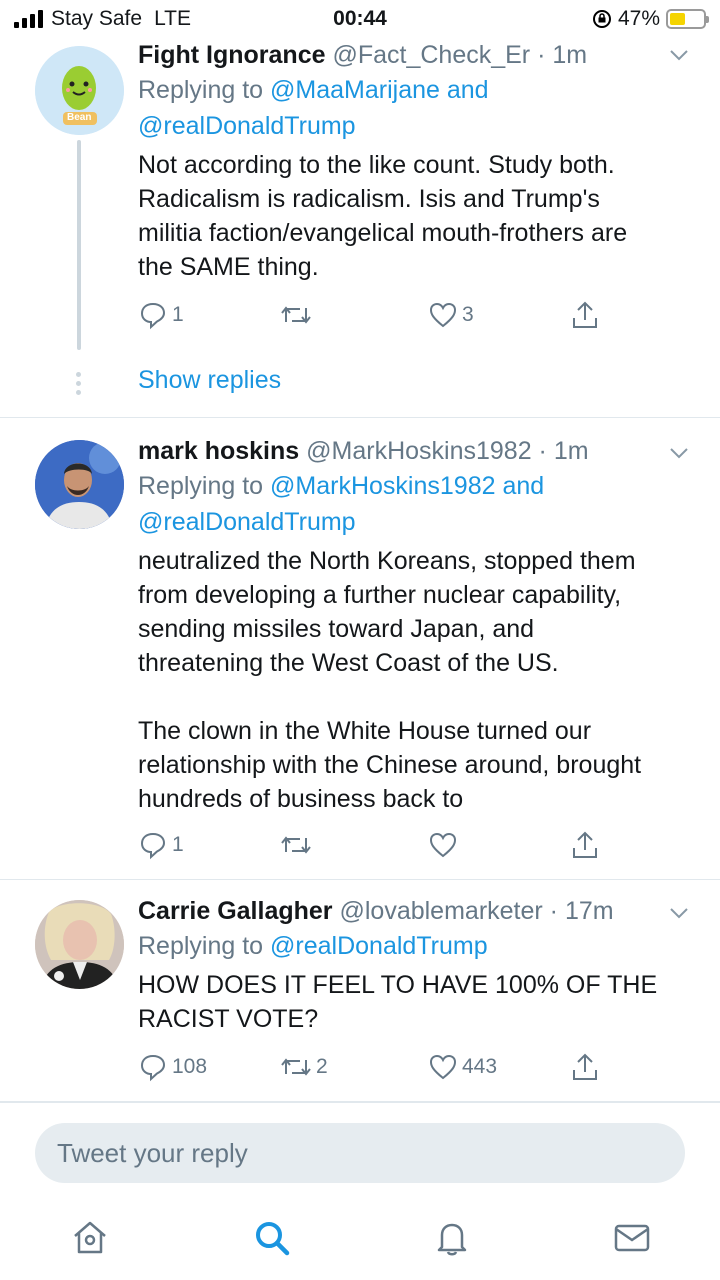 This screenshot has height=1280, width=720. I want to click on battery-percent: 47%, so click(638, 18).